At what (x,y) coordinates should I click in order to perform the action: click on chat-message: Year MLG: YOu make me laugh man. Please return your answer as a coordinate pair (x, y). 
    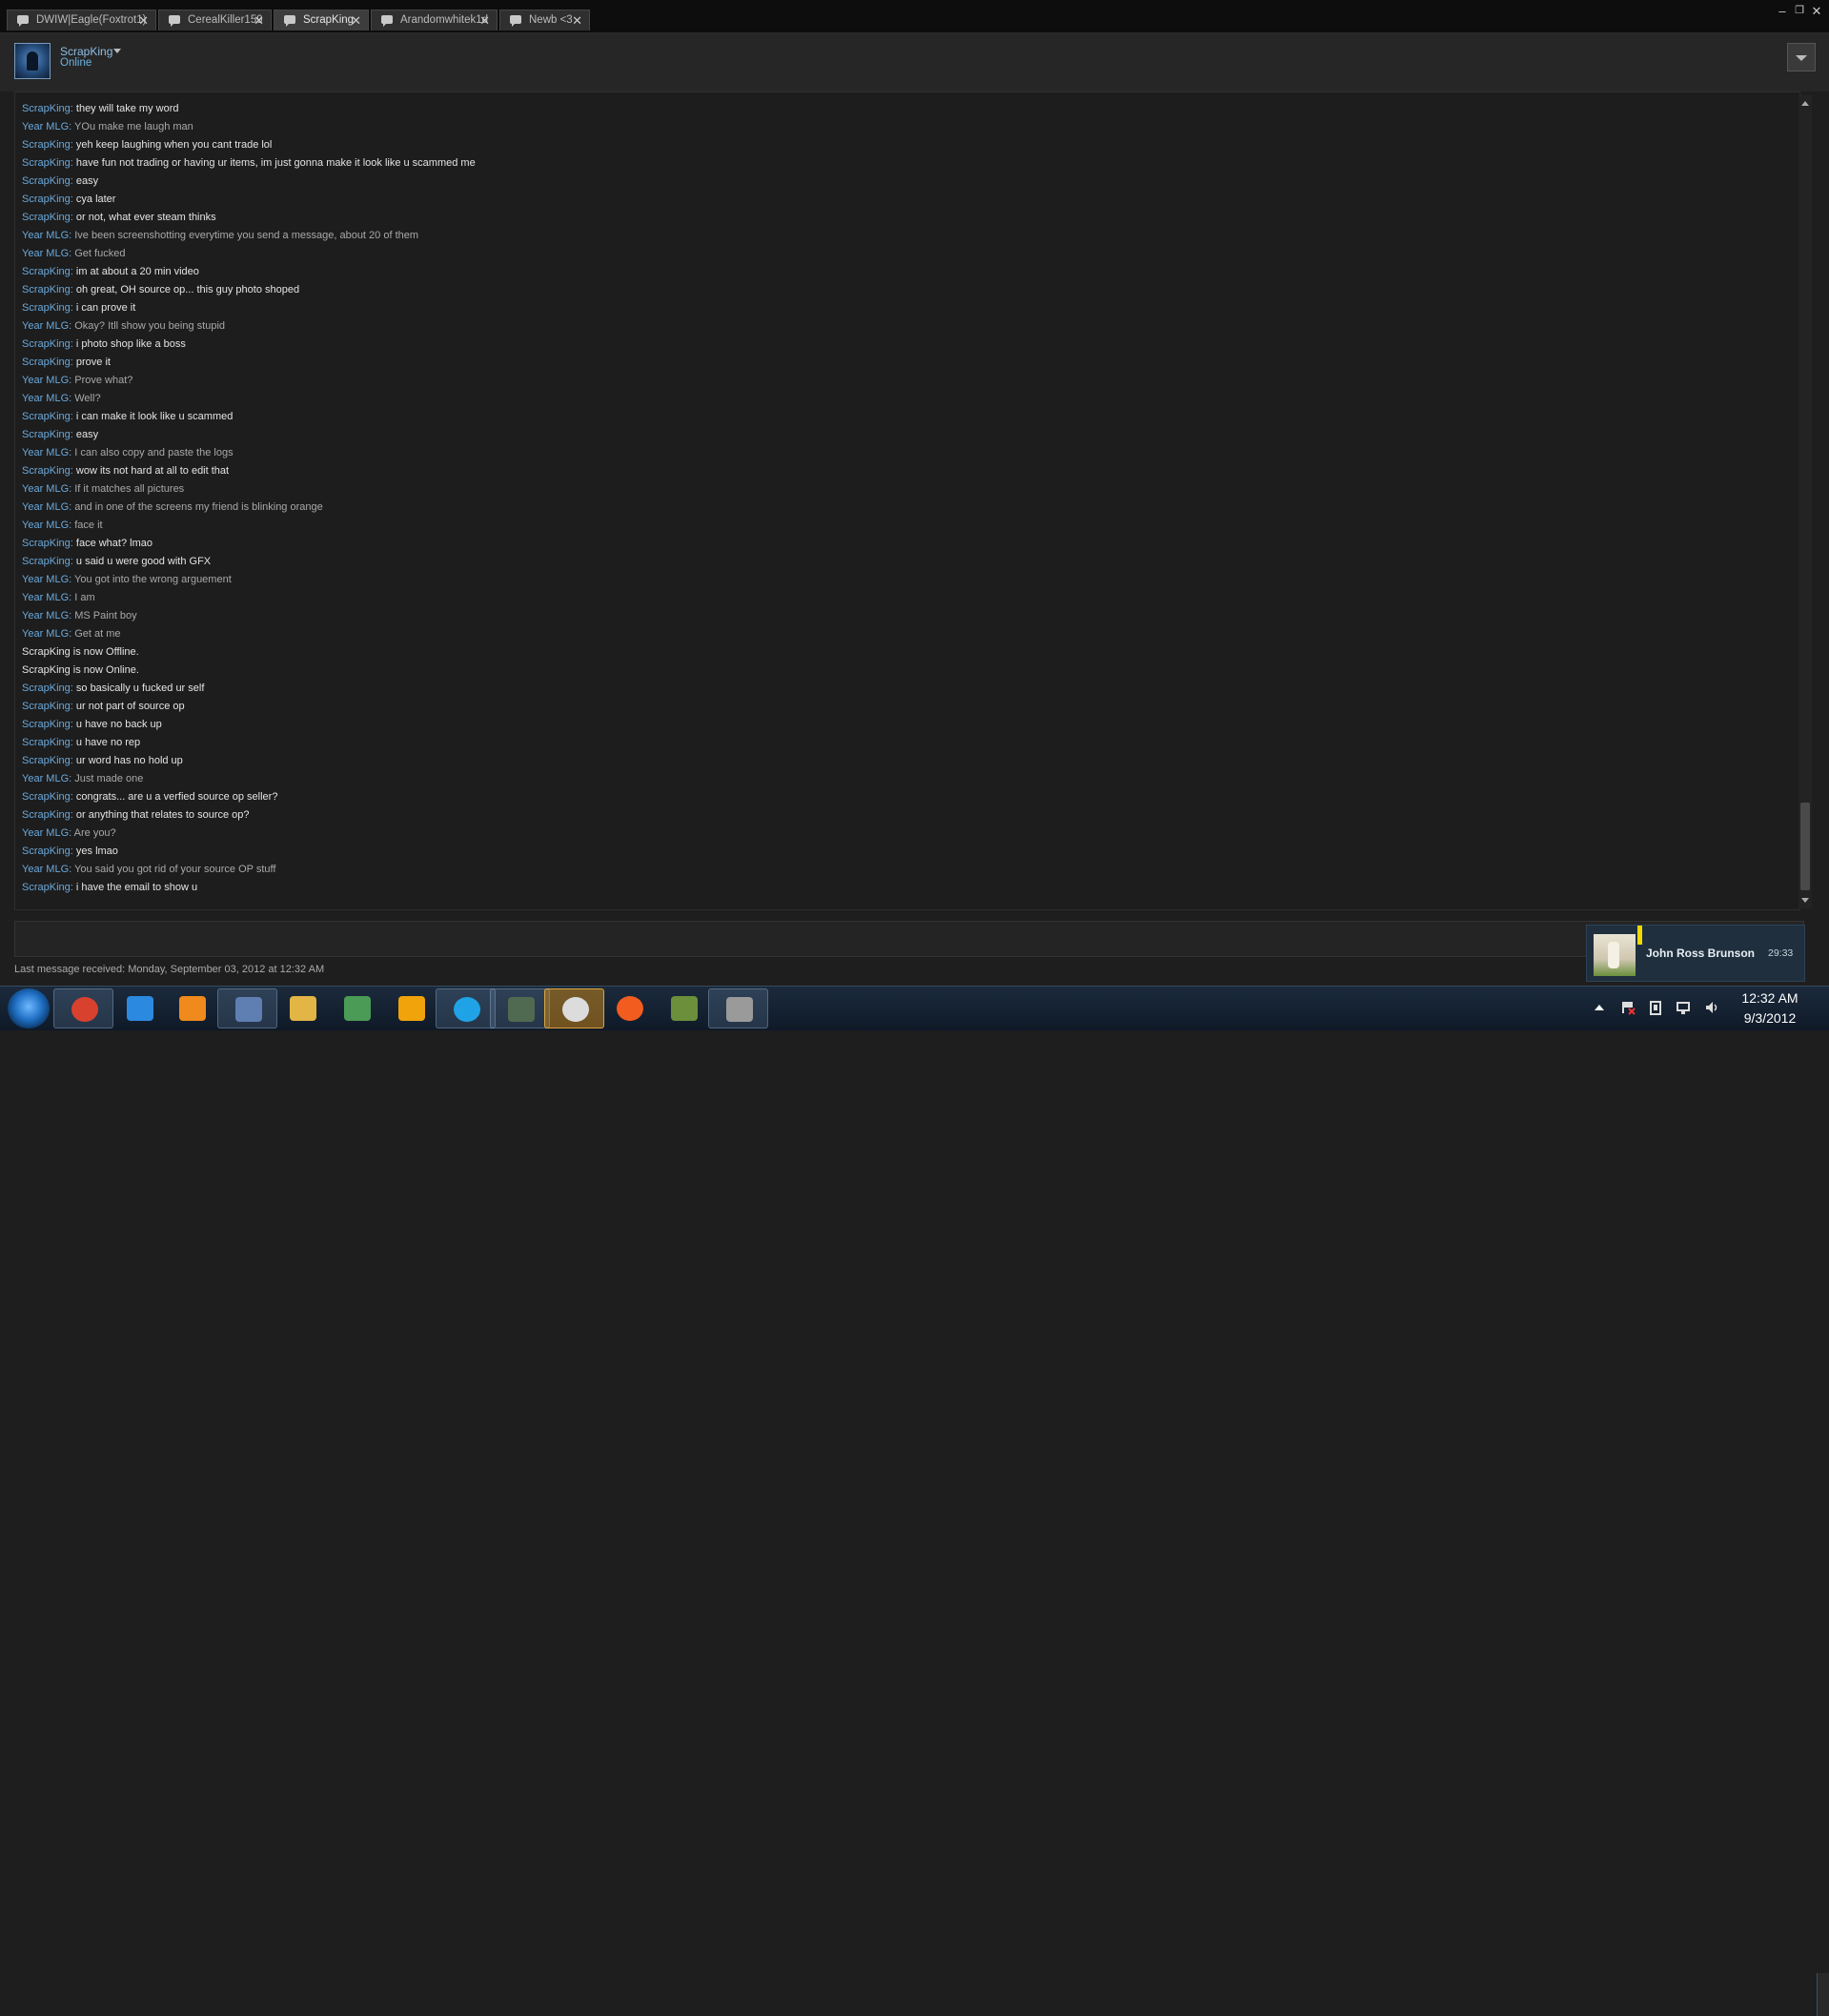
    Looking at the image, I should click on (249, 127).